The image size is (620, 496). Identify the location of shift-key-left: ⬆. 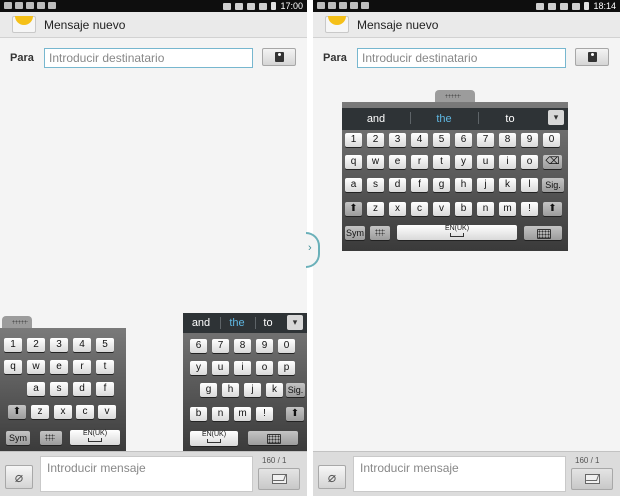
(353, 209).